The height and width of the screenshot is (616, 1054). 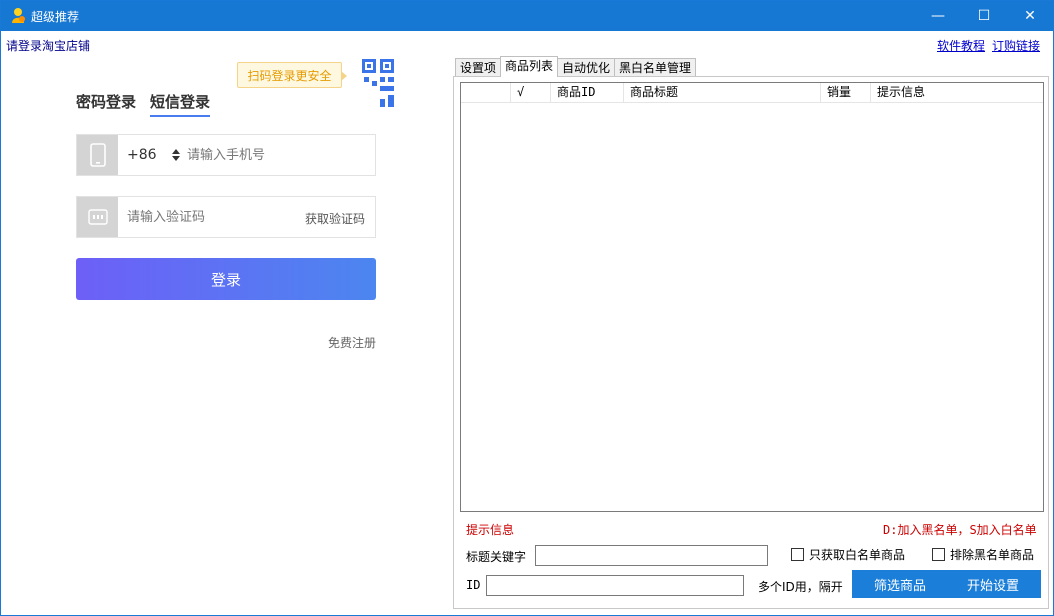 I want to click on column-header-product-id: 商品ID, so click(x=587, y=93).